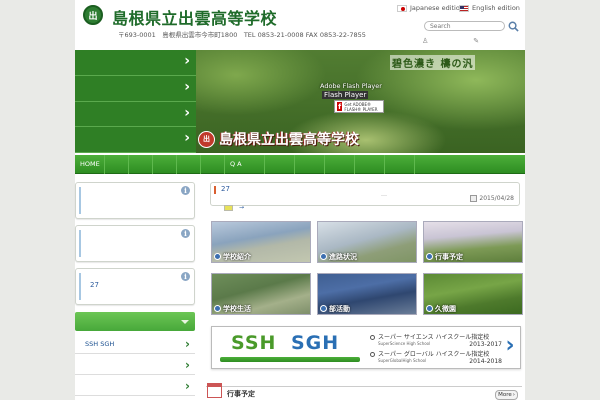 The height and width of the screenshot is (400, 600). I want to click on tile-label: 行事予定, so click(445, 256).